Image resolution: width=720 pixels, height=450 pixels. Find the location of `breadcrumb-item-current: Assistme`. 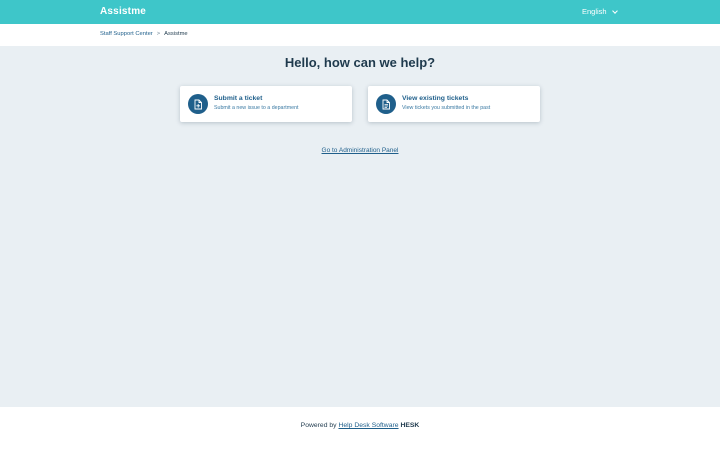

breadcrumb-item-current: Assistme is located at coordinates (176, 34).